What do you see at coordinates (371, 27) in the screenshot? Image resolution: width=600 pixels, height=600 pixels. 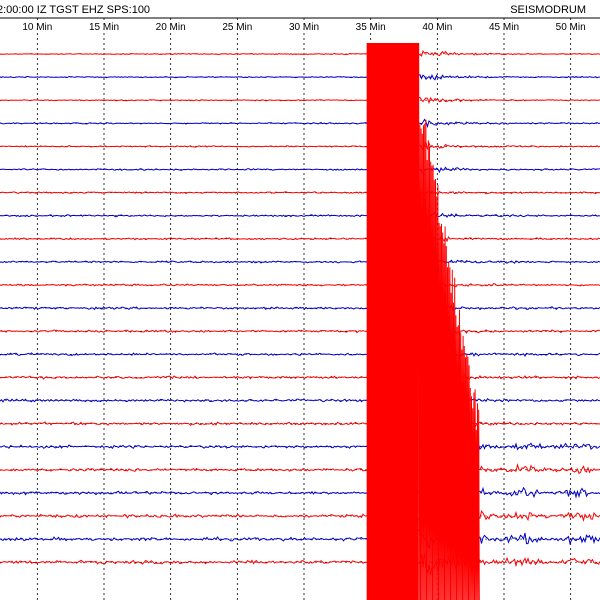 I see `x-tick-label: 35 Min` at bounding box center [371, 27].